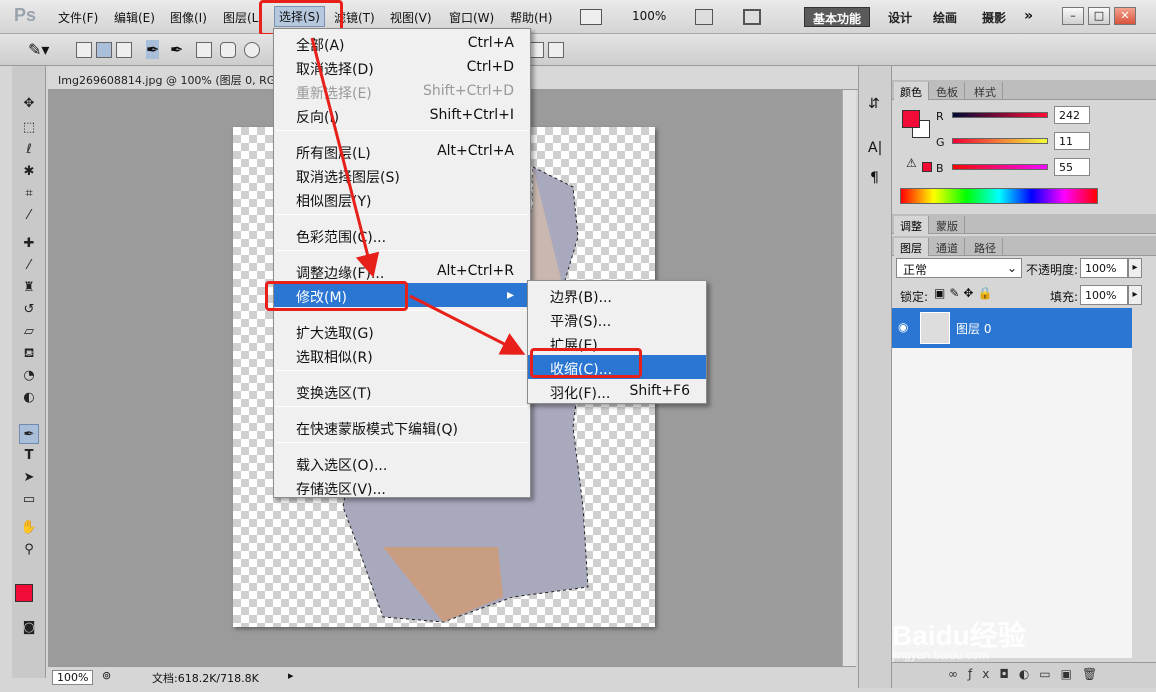 The width and height of the screenshot is (1156, 692). Describe the element at coordinates (106, 675) in the screenshot. I see `status-options-icon: ⊚` at that location.